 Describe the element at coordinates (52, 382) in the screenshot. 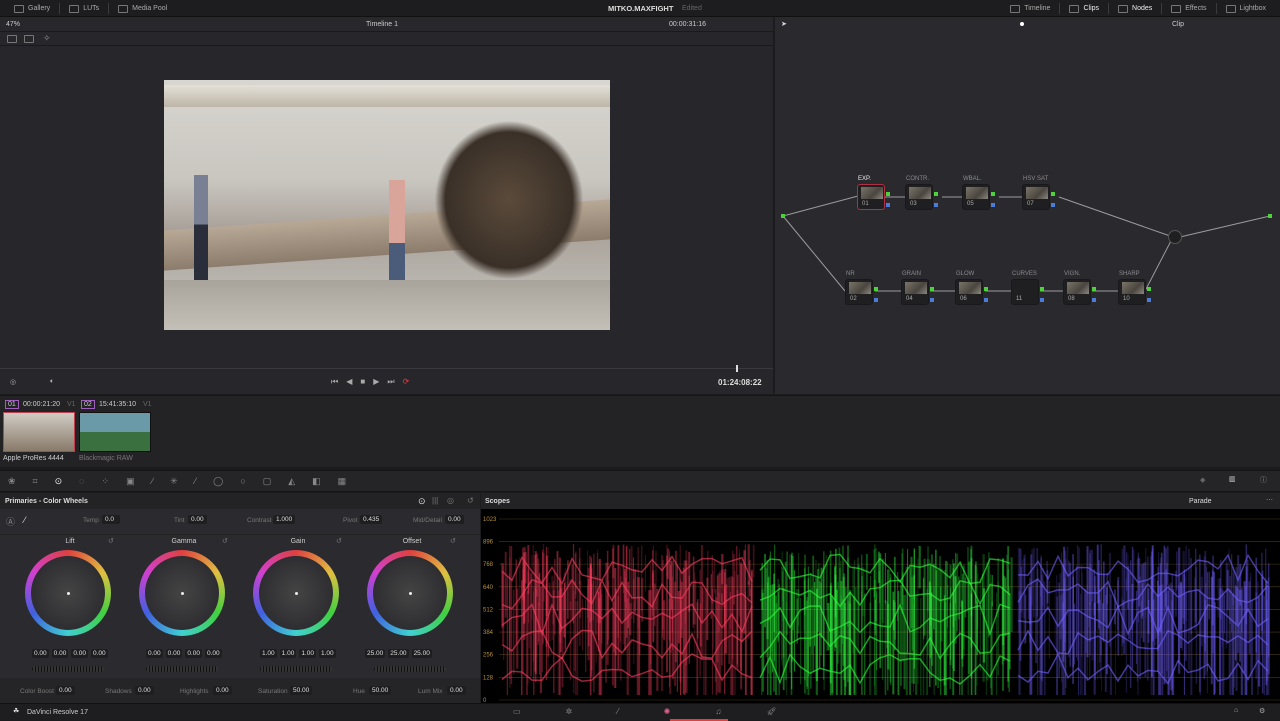

I see `audio-icon: 🔈︎` at that location.